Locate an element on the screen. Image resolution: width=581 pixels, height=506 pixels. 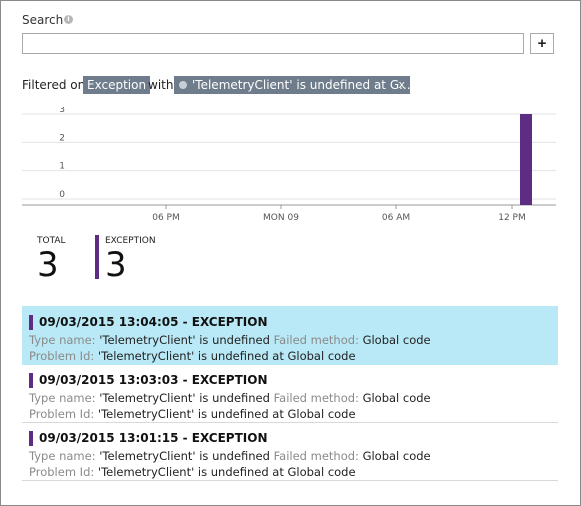
x-tick-label: 12 PM is located at coordinates (512, 218).